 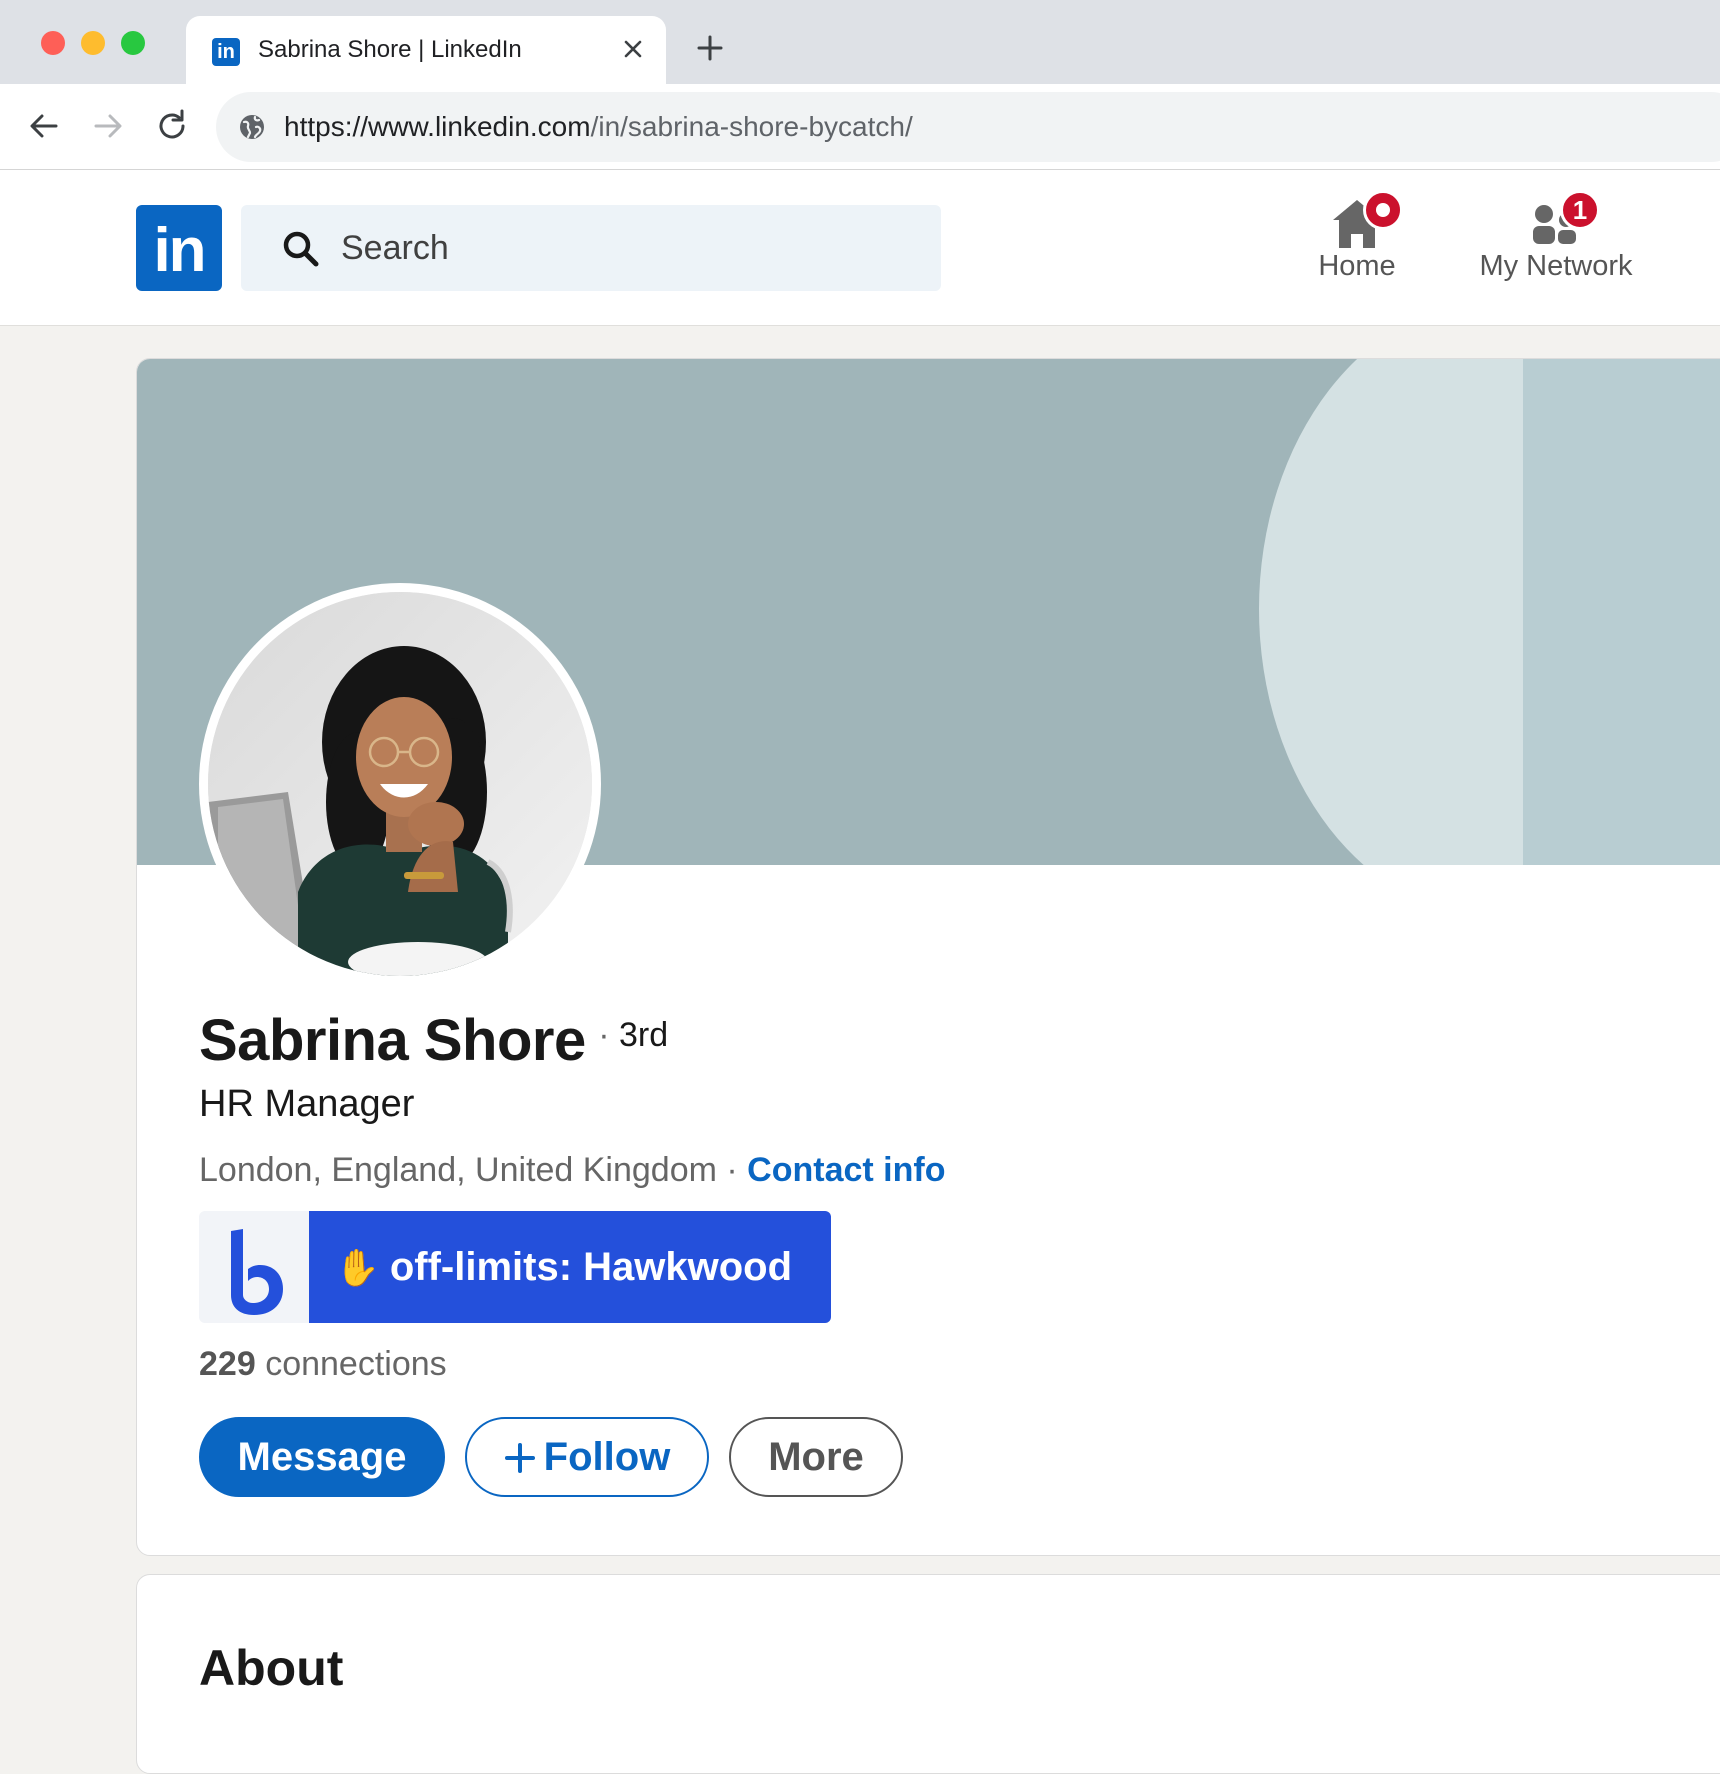 I want to click on url-path: /in/sabrina-shore-bycatch/, so click(x=751, y=126).